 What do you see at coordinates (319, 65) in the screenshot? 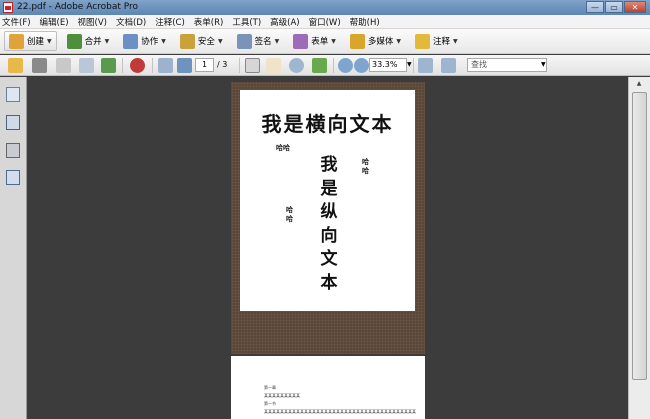
I see `snapshot-icon` at bounding box center [319, 65].